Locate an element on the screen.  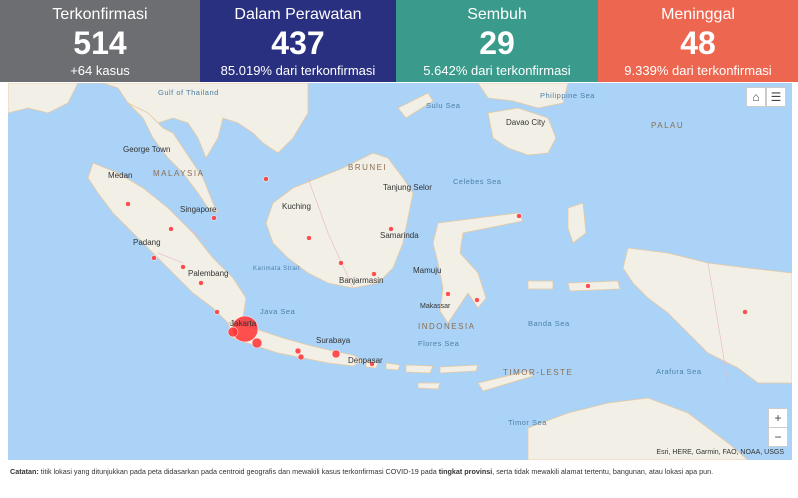
city-makassar: Makassar is located at coordinates (435, 306).